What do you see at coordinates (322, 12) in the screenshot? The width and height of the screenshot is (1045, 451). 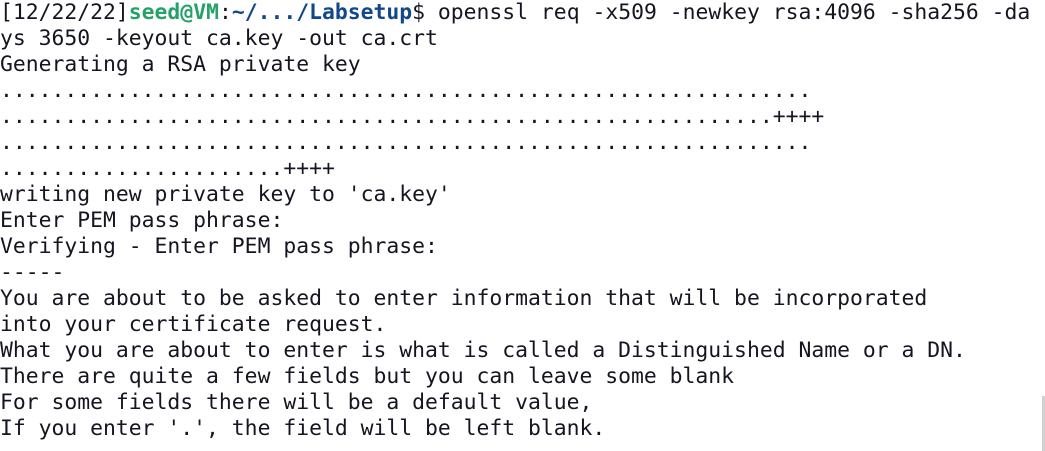 I see `prompt-path: ~/.../Labsetup` at bounding box center [322, 12].